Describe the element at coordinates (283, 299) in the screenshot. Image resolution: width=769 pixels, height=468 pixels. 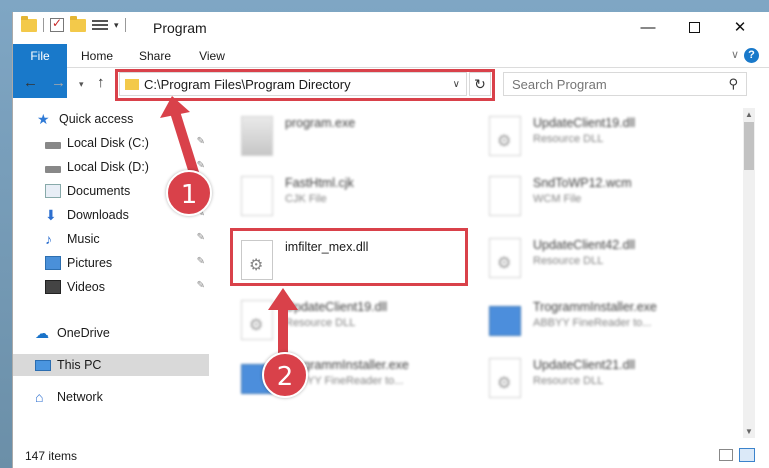
I see `arrow-2-head` at that location.